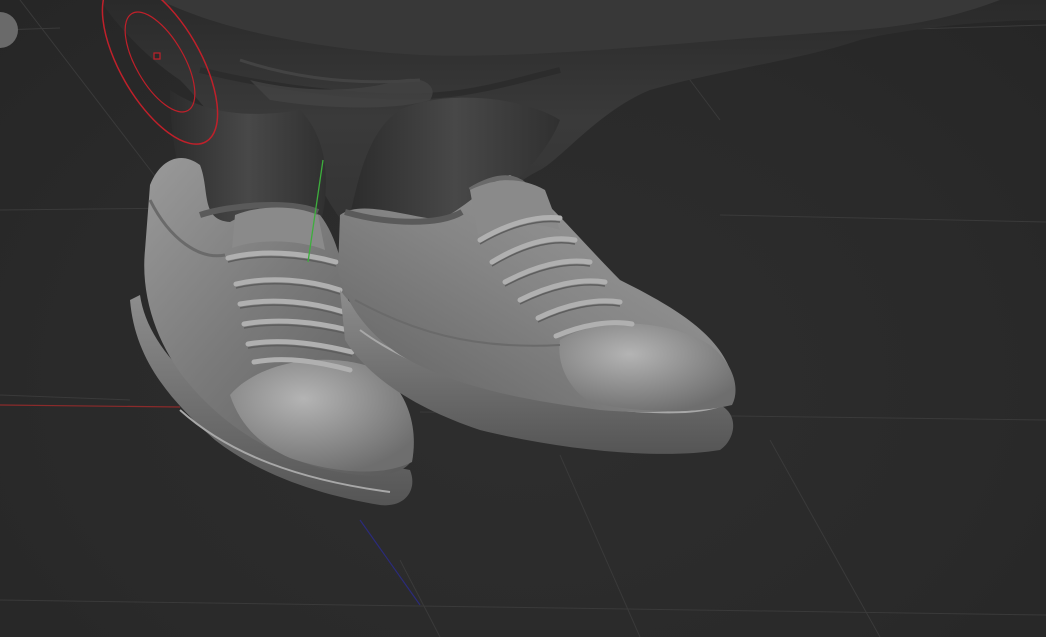  What do you see at coordinates (390, 562) in the screenshot?
I see `z-axis-line` at bounding box center [390, 562].